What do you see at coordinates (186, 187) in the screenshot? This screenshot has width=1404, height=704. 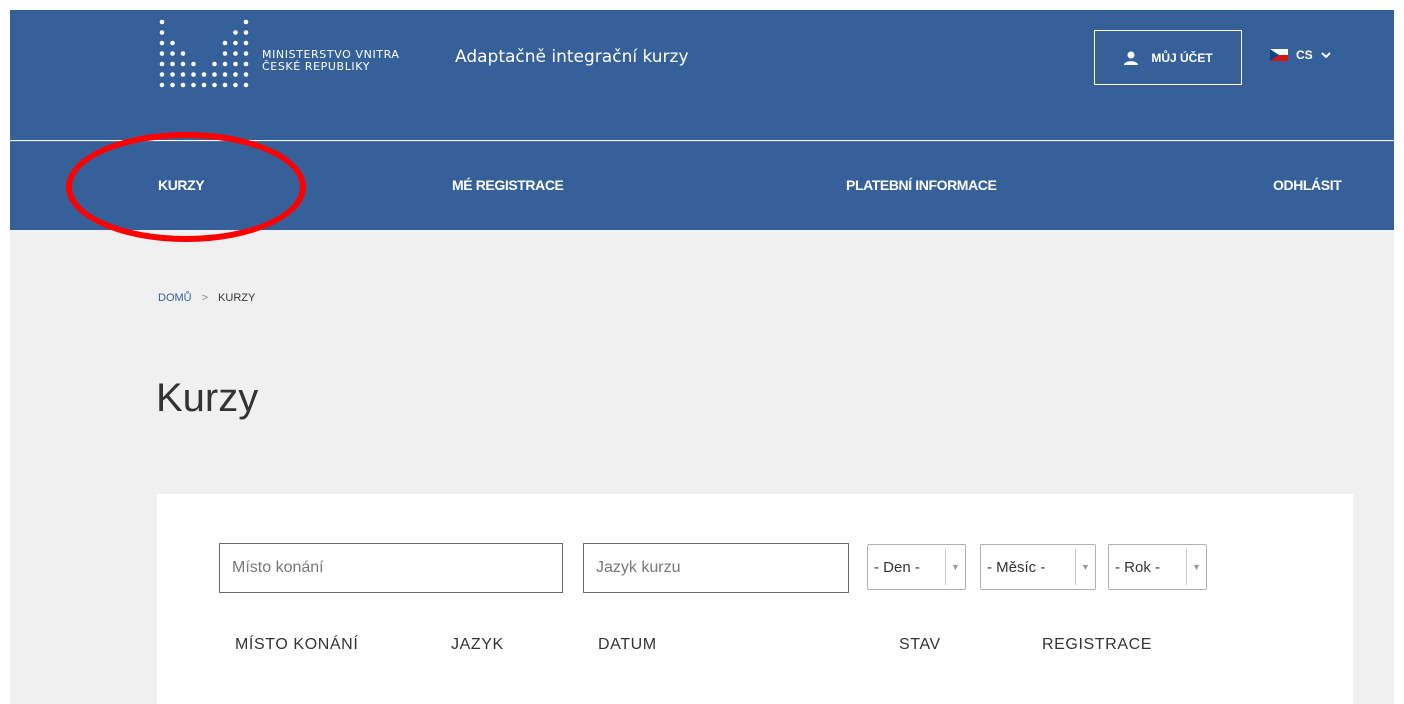 I see `highlight-circle-annotation` at bounding box center [186, 187].